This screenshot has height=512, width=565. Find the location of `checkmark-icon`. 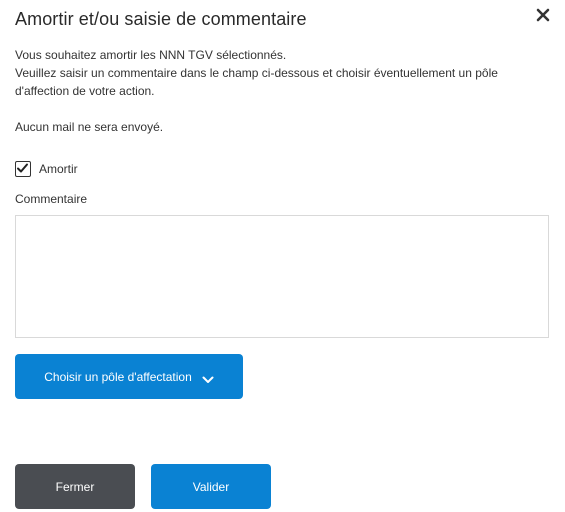

checkmark-icon is located at coordinates (22, 168).